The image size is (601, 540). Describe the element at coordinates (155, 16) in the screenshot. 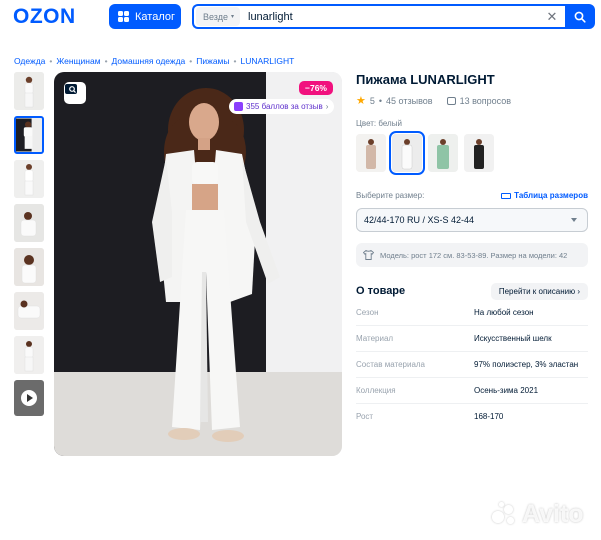

I see `catalog-label: Каталог` at that location.